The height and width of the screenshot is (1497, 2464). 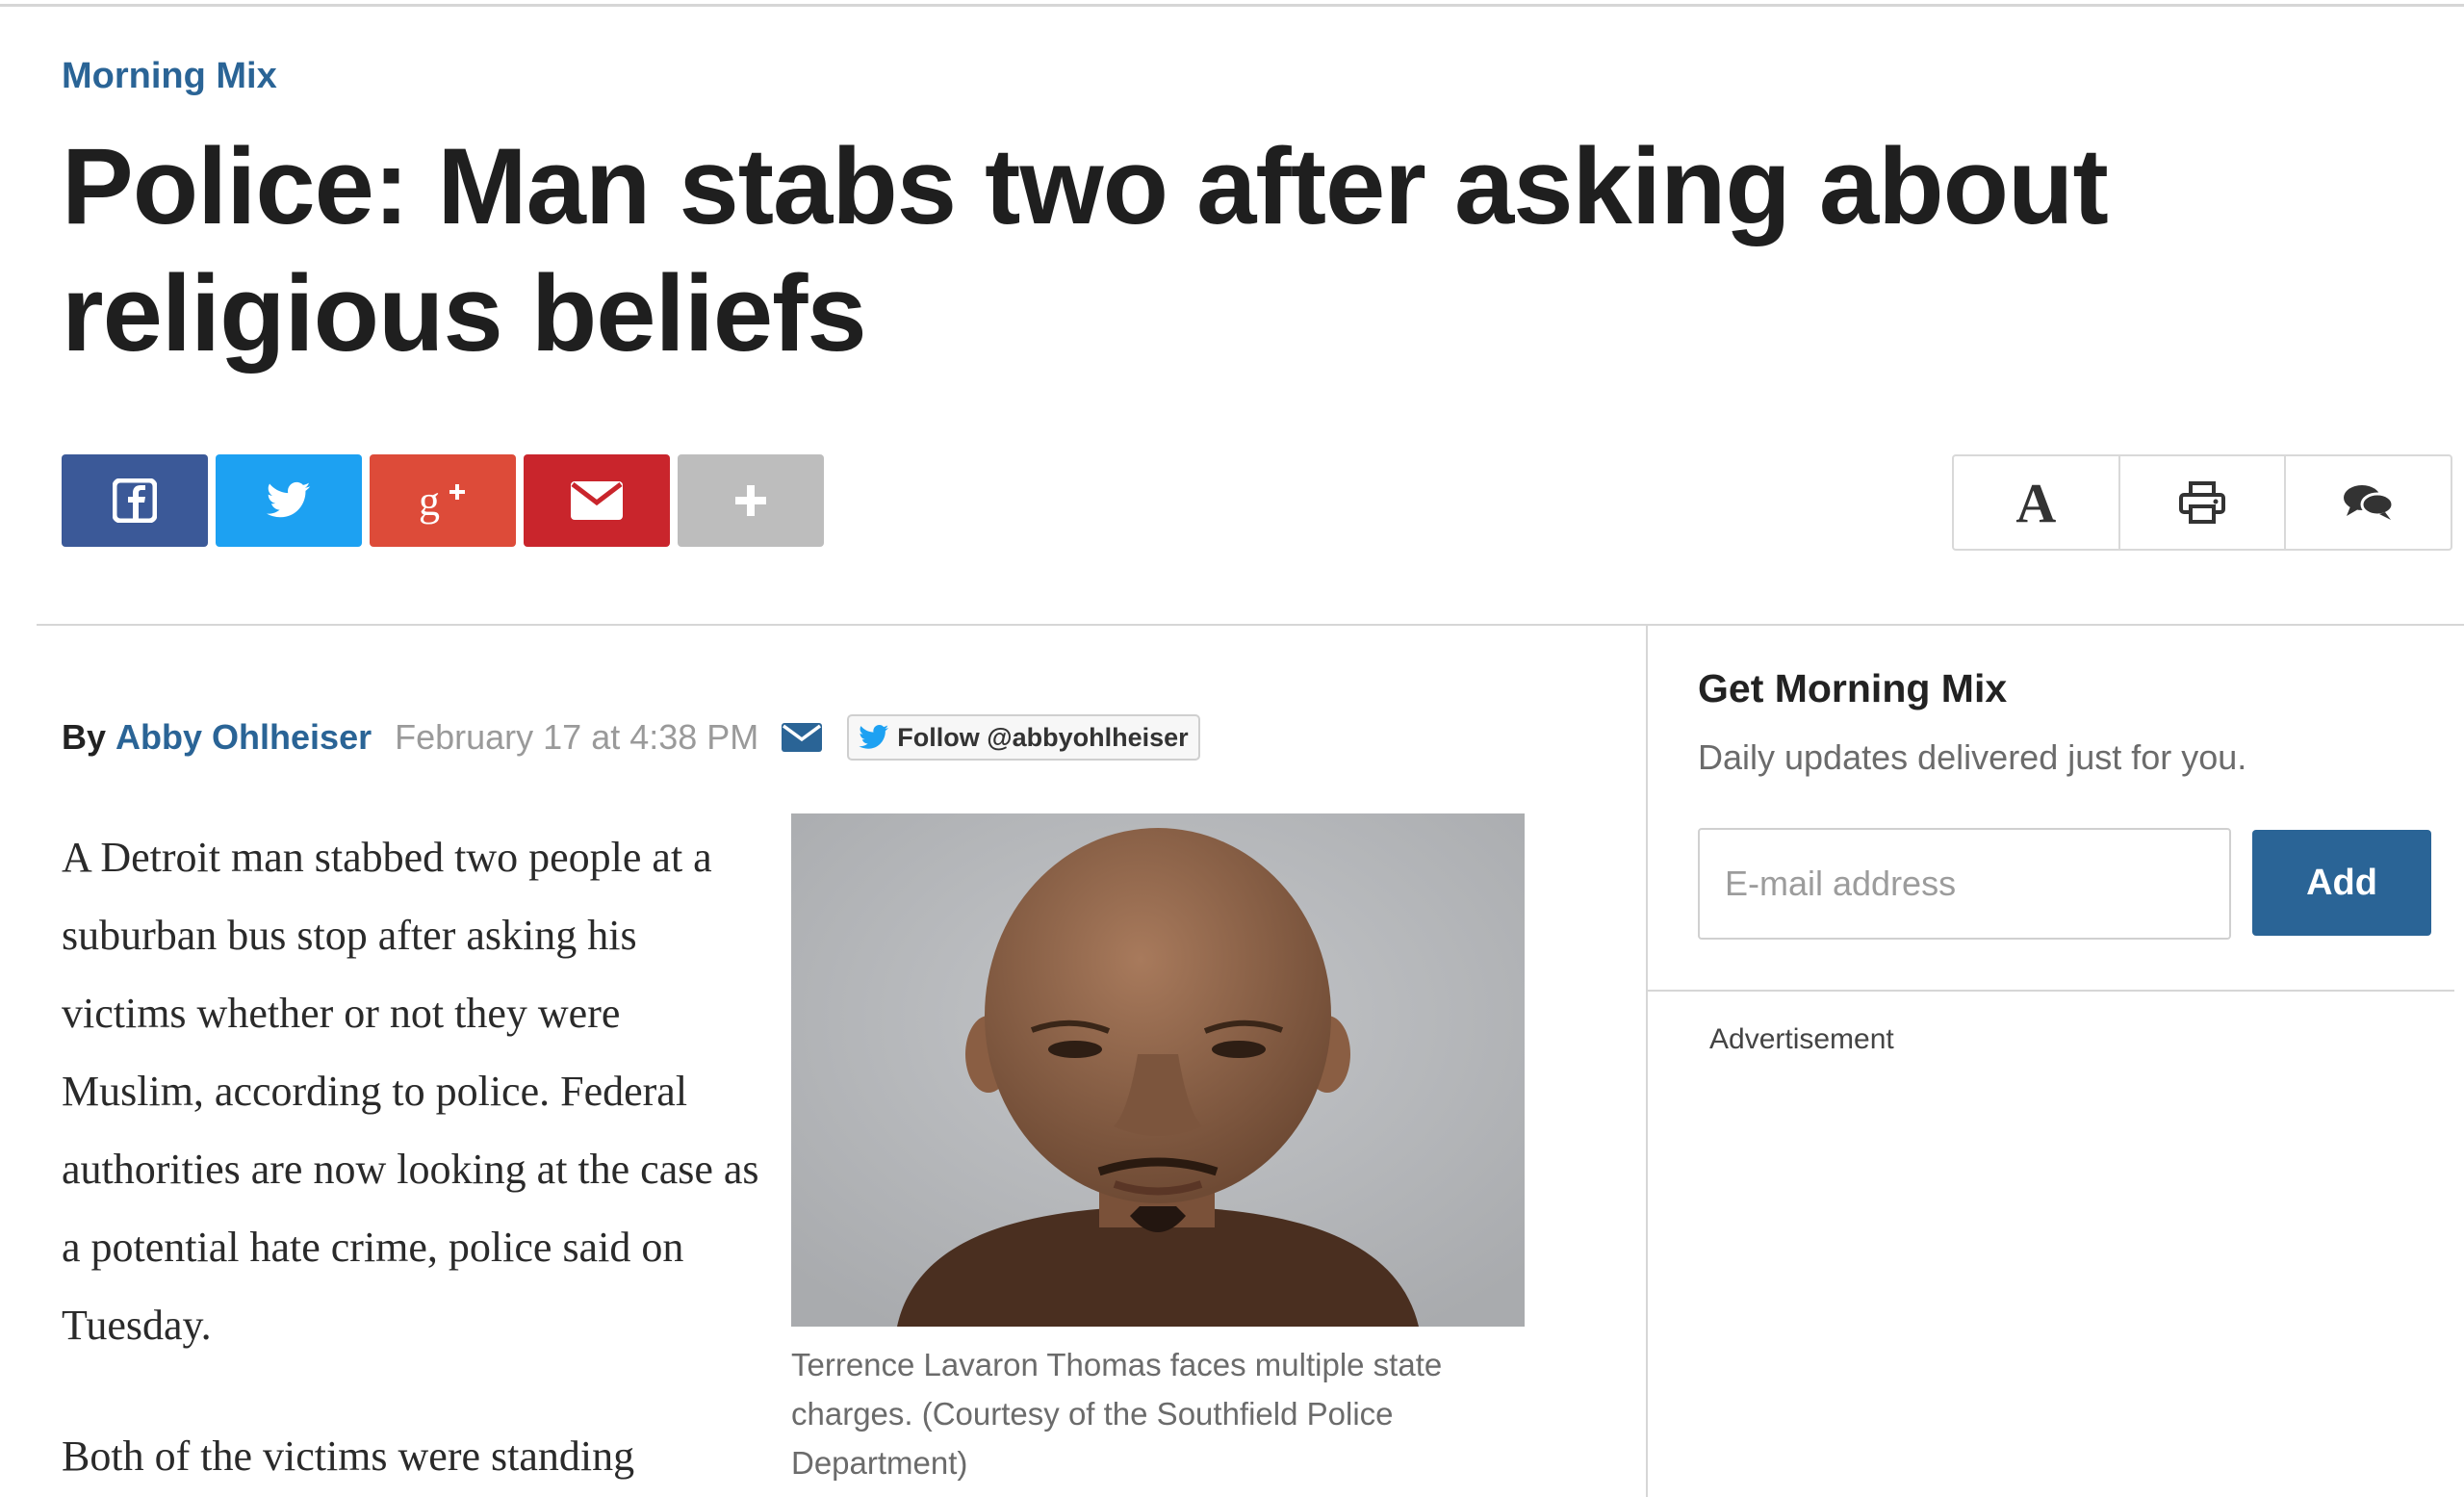 I want to click on email-author-button, so click(x=802, y=737).